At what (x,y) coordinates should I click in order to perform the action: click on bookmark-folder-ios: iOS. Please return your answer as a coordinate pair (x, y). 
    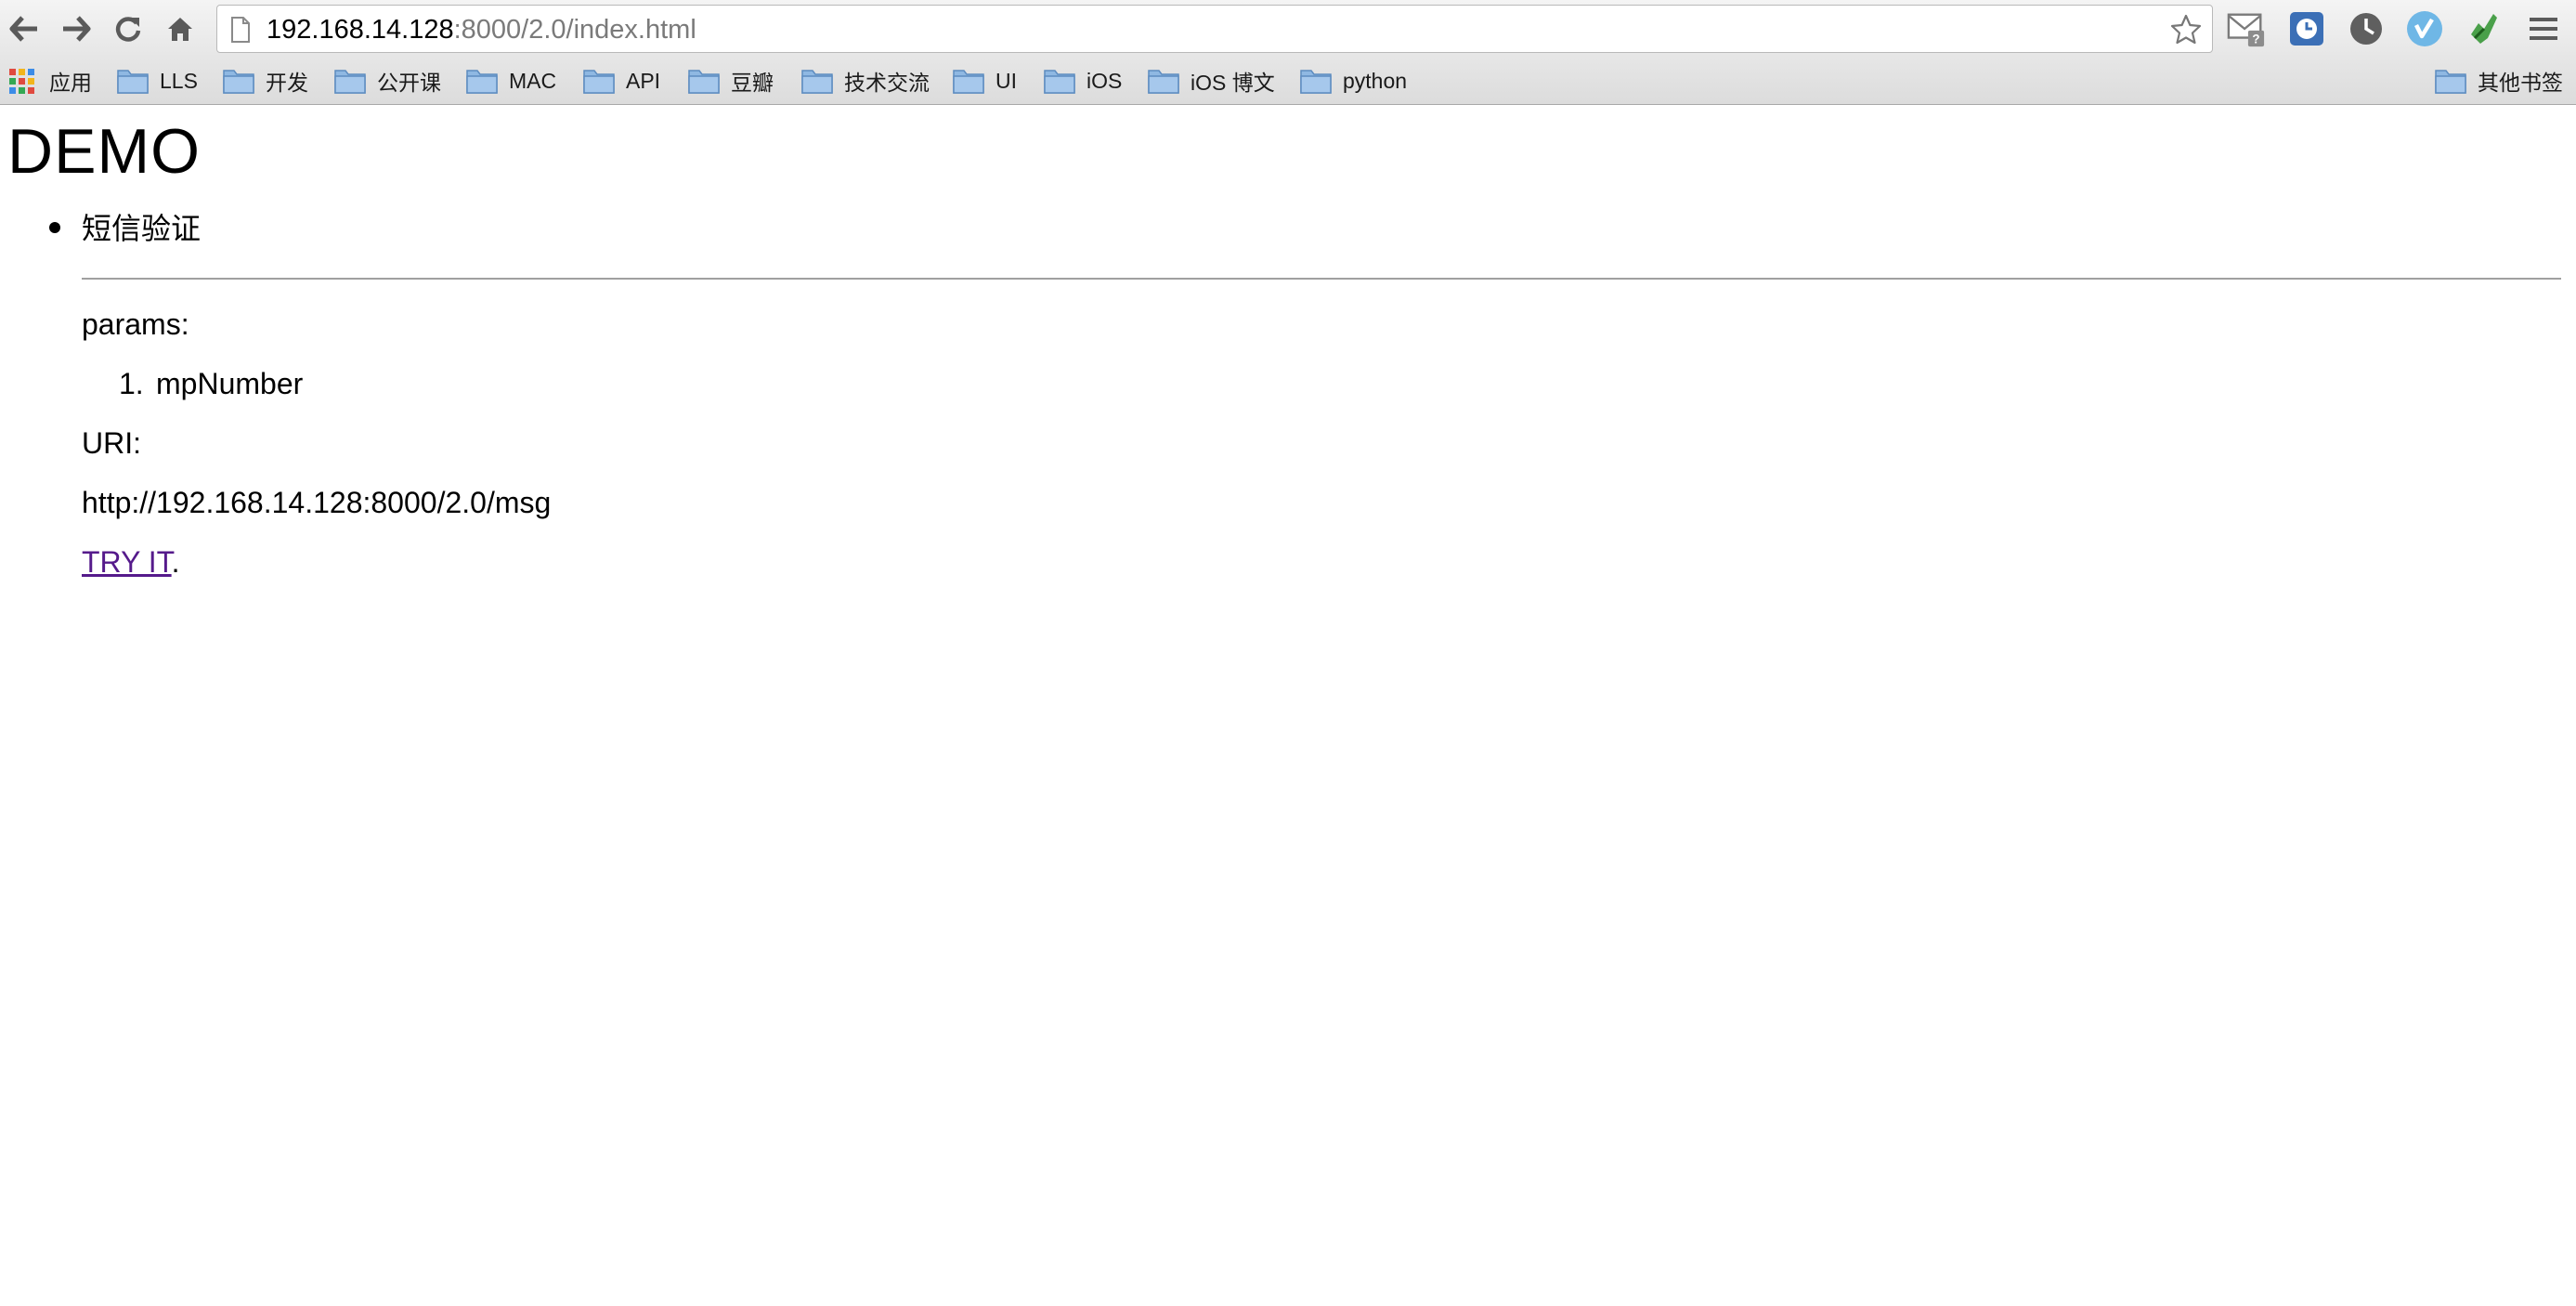
    Looking at the image, I should click on (1083, 81).